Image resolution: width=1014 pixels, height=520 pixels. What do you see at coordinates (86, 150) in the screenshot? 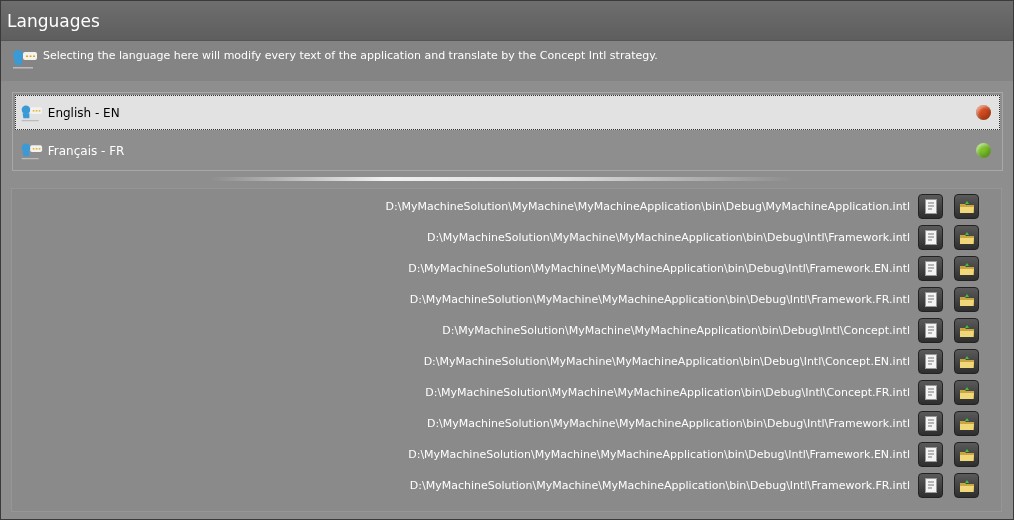
I see `language-label: Français - FR` at bounding box center [86, 150].